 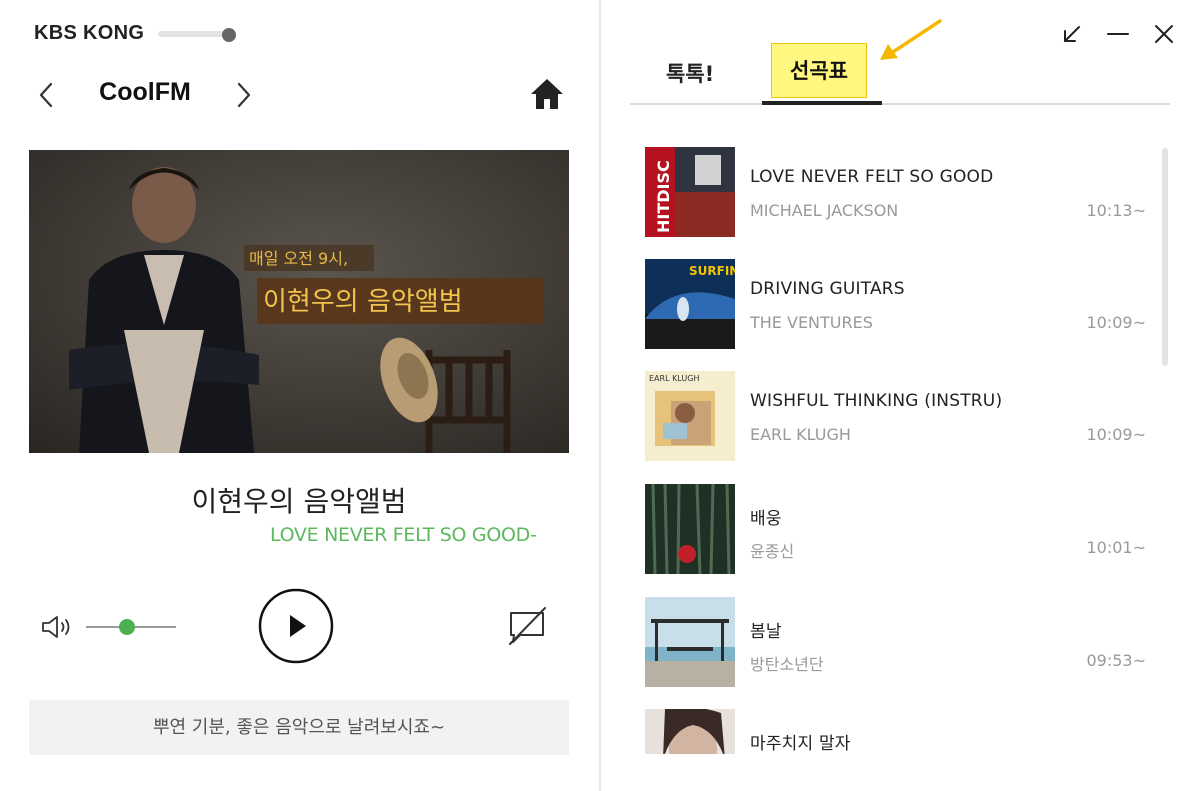 I want to click on brand-toggle, so click(x=197, y=35).